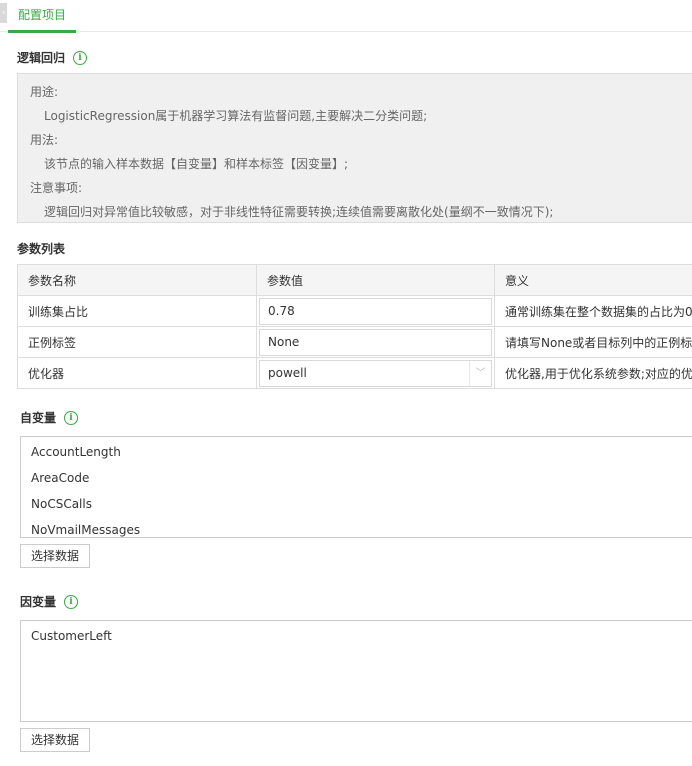 The width and height of the screenshot is (692, 766). I want to click on param-name: 优化器, so click(137, 373).